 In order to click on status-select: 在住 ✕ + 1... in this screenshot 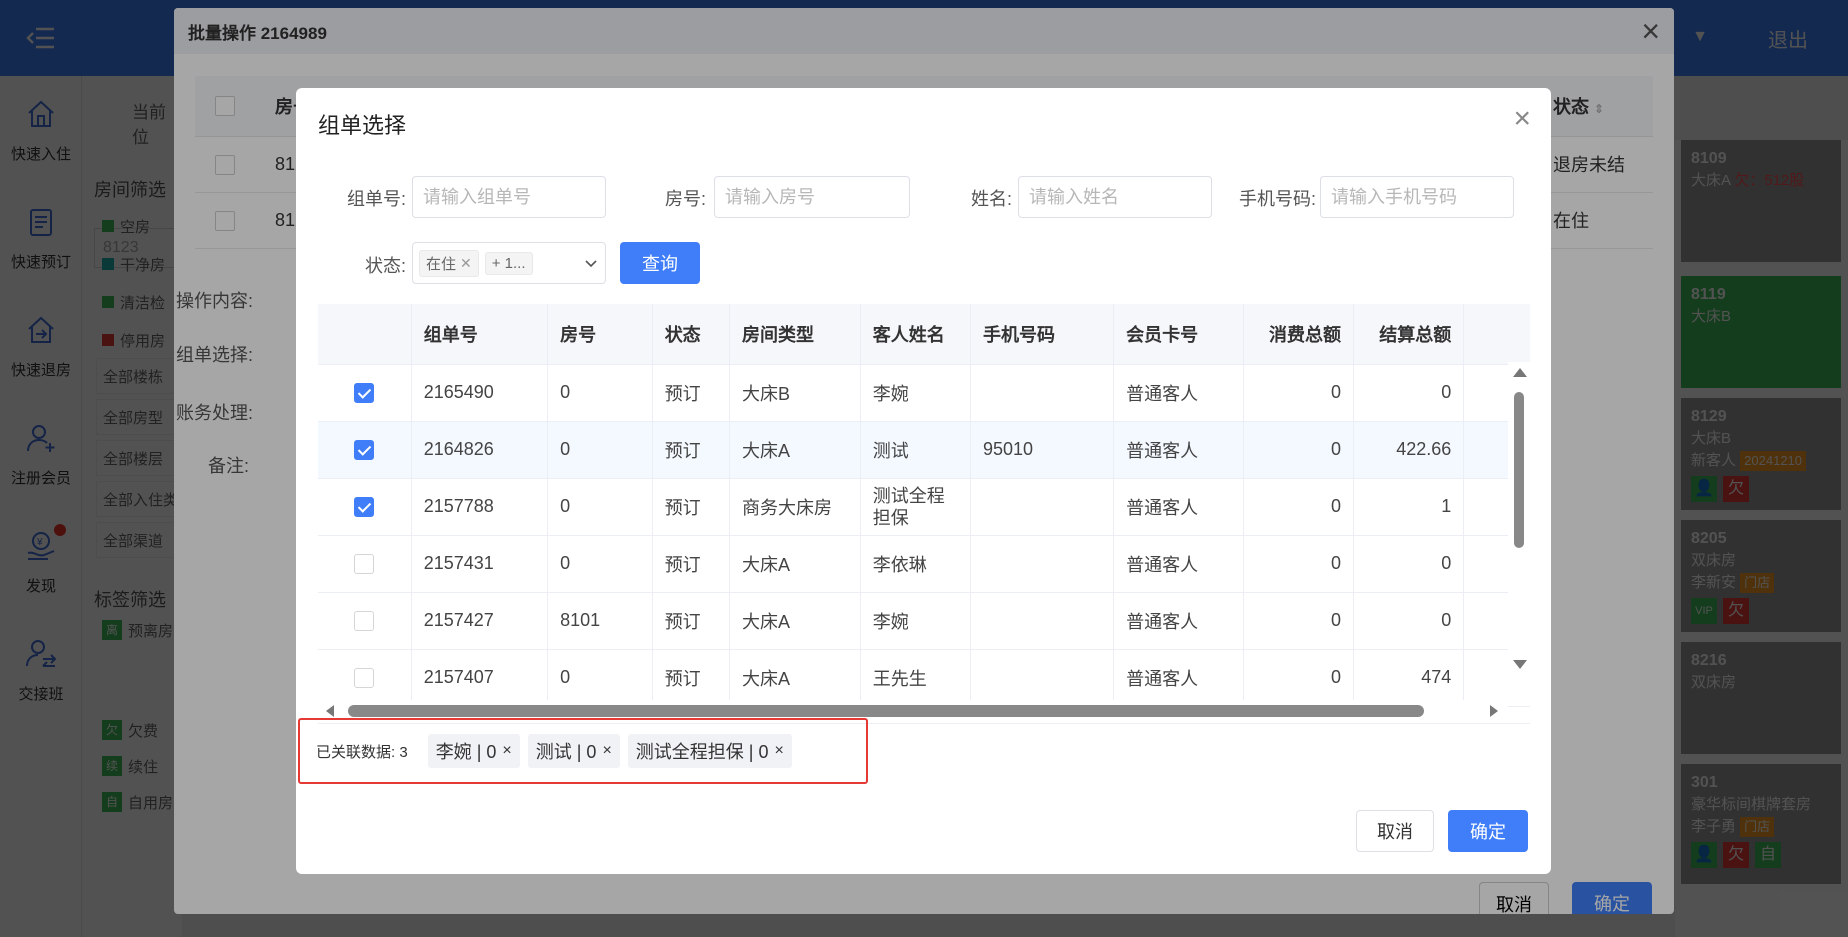, I will do `click(509, 263)`.